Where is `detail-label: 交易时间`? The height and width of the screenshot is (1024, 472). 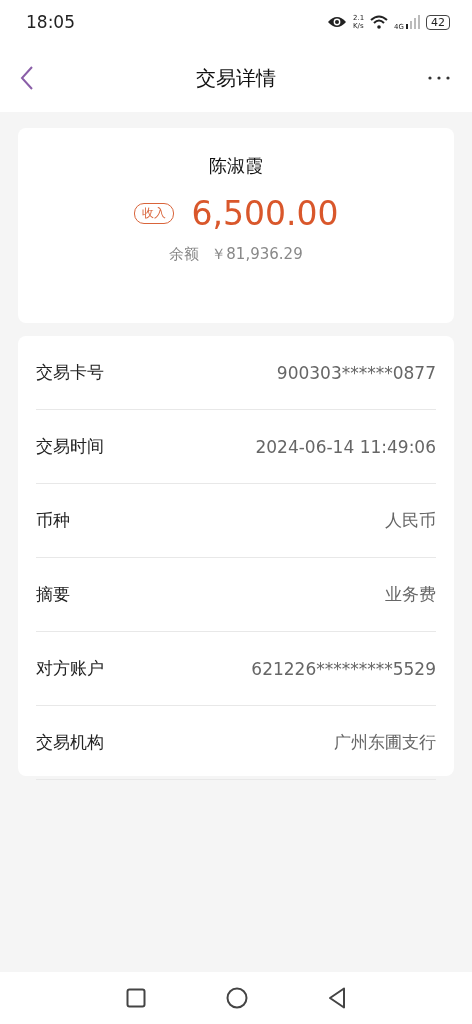
detail-label: 交易时间 is located at coordinates (70, 446).